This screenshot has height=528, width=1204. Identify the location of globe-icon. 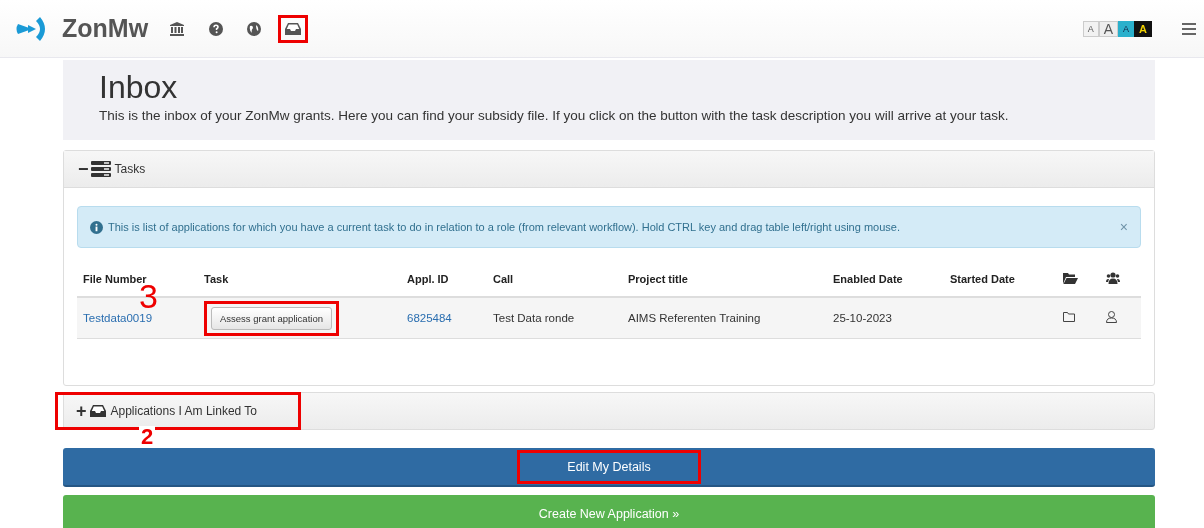
(254, 28).